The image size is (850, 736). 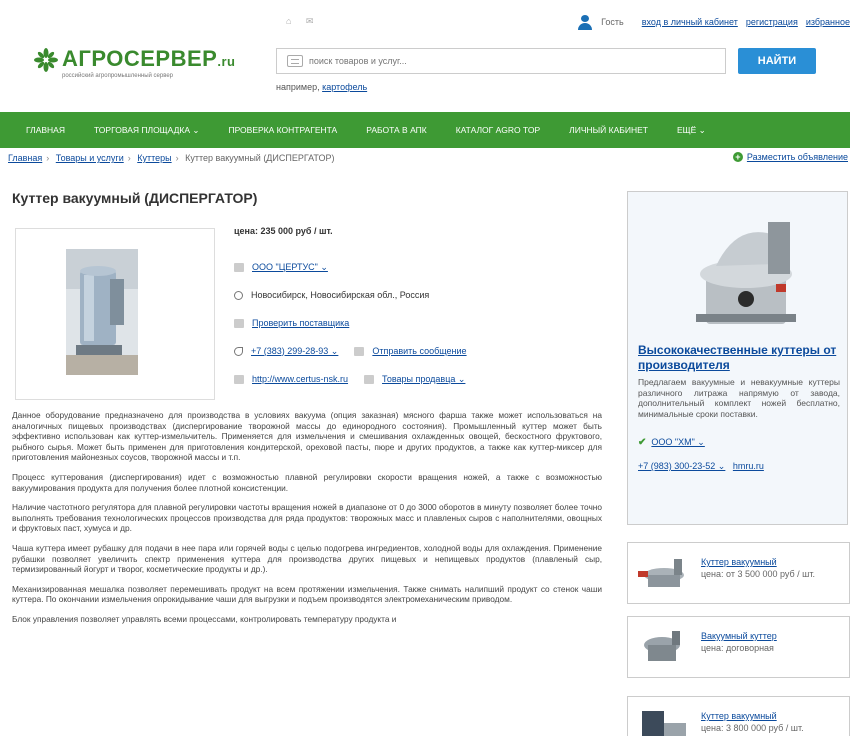 I want to click on related-item-price: цена: от 3 500 000 руб / шт., so click(x=758, y=574).